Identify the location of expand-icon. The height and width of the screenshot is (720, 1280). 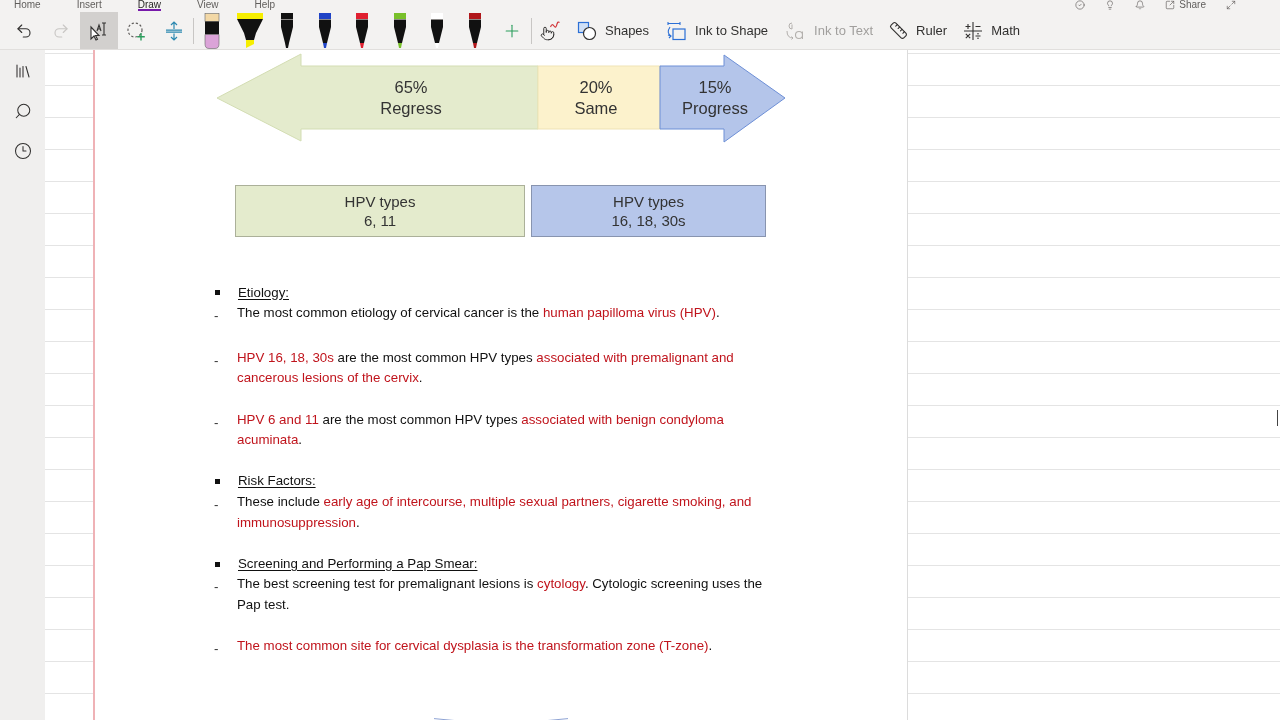
(1231, 5).